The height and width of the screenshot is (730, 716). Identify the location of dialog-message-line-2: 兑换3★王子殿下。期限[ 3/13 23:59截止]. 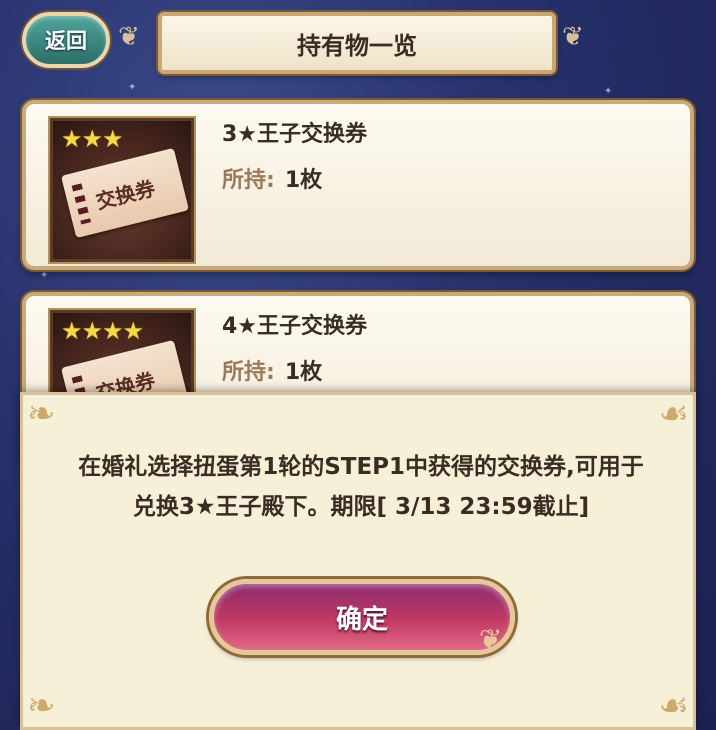
(361, 507).